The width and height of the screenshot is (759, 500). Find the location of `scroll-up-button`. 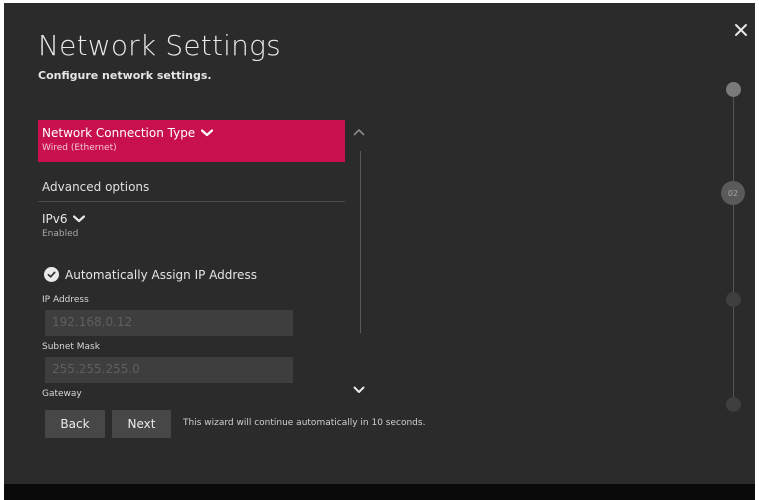

scroll-up-button is located at coordinates (359, 133).